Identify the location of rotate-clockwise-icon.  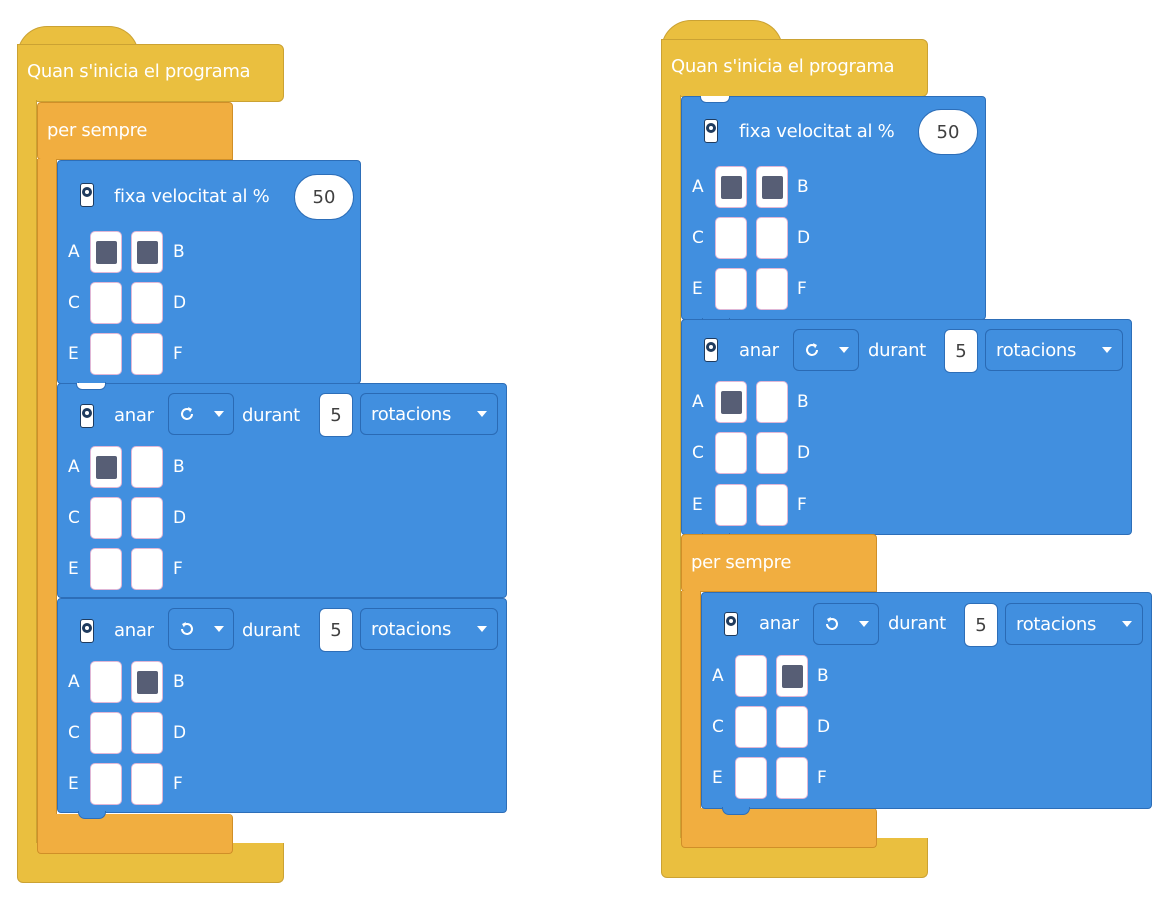
(187, 413).